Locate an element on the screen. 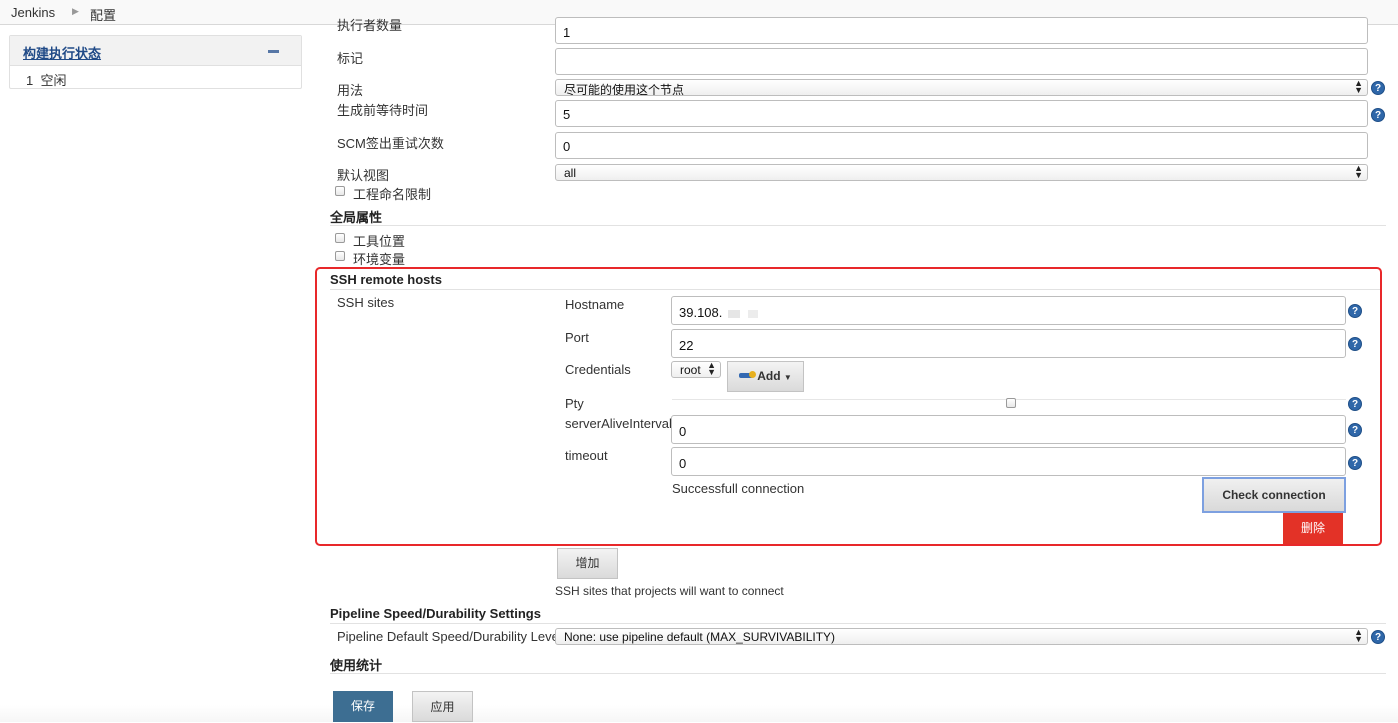  server-alive-input: 0 is located at coordinates (1008, 429).